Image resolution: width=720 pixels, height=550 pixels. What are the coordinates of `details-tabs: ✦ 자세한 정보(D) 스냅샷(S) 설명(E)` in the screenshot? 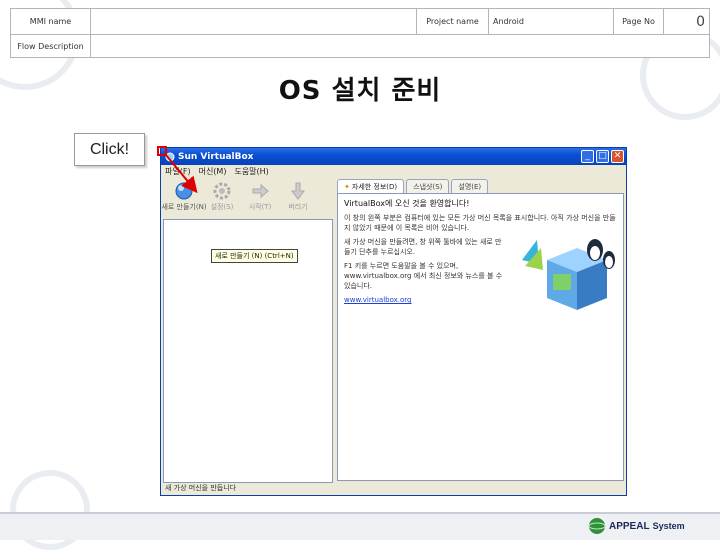 It's located at (480, 186).